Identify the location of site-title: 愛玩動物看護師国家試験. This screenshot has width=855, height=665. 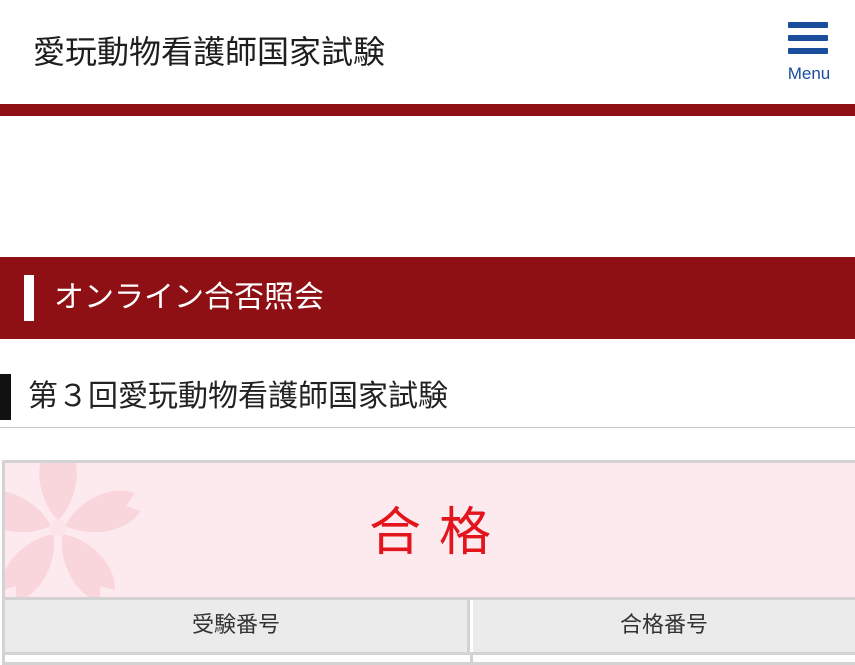
(209, 52).